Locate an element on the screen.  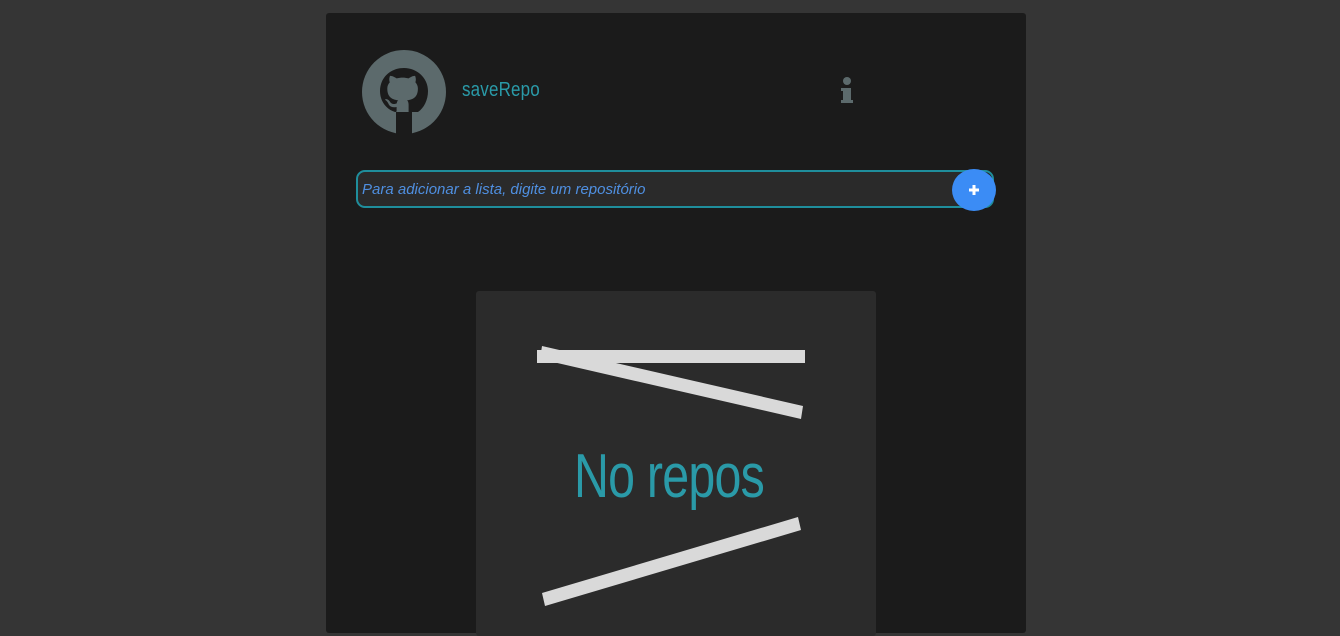
github-logo-icon is located at coordinates (404, 92).